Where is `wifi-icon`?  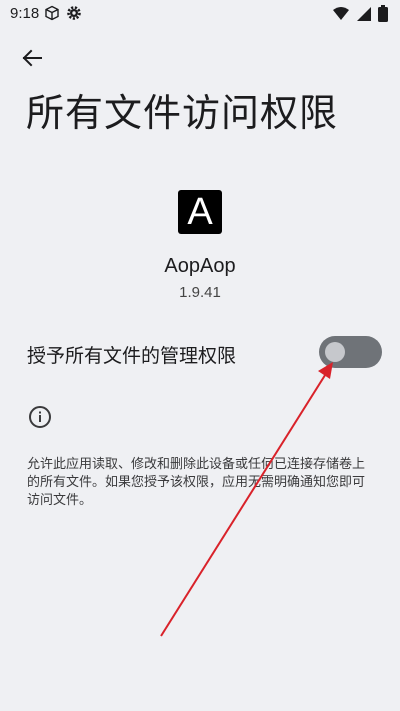
wifi-icon is located at coordinates (341, 16).